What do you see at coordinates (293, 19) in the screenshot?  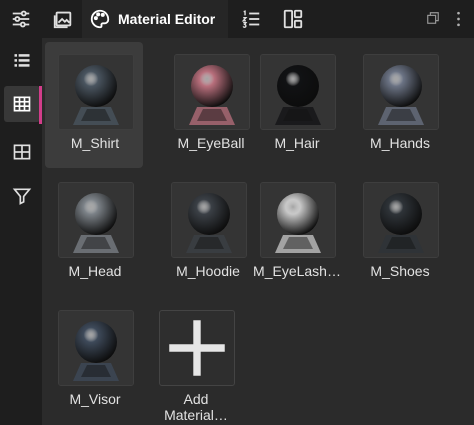 I see `layout-icon` at bounding box center [293, 19].